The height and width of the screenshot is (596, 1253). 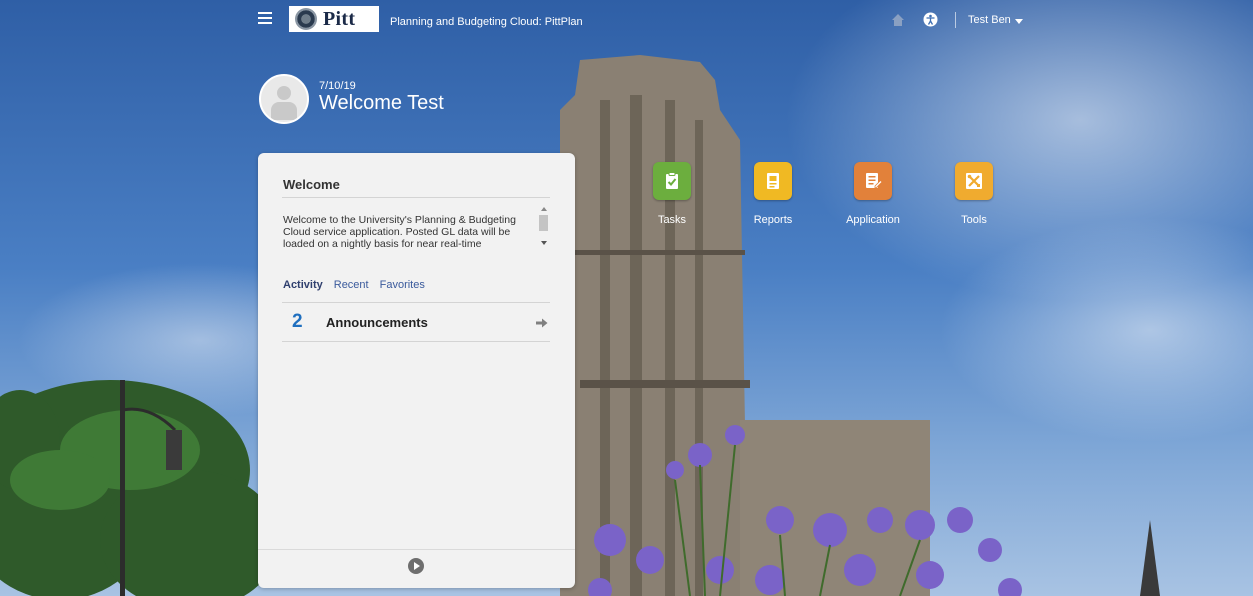 What do you see at coordinates (542, 323) in the screenshot?
I see `arrow-right-icon` at bounding box center [542, 323].